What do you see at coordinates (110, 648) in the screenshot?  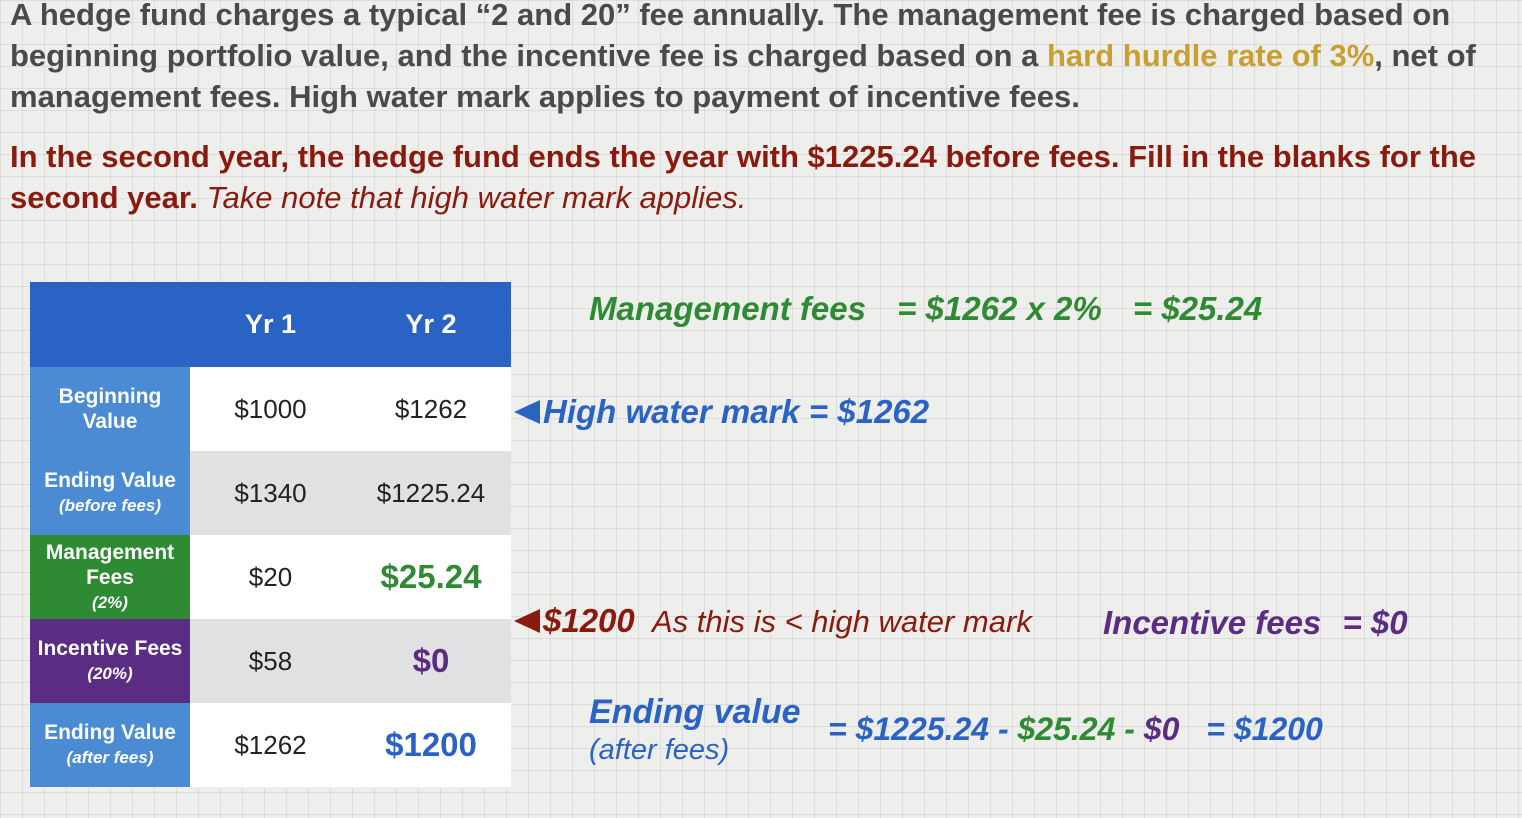 I see `row-label-text: Incentive Fees` at bounding box center [110, 648].